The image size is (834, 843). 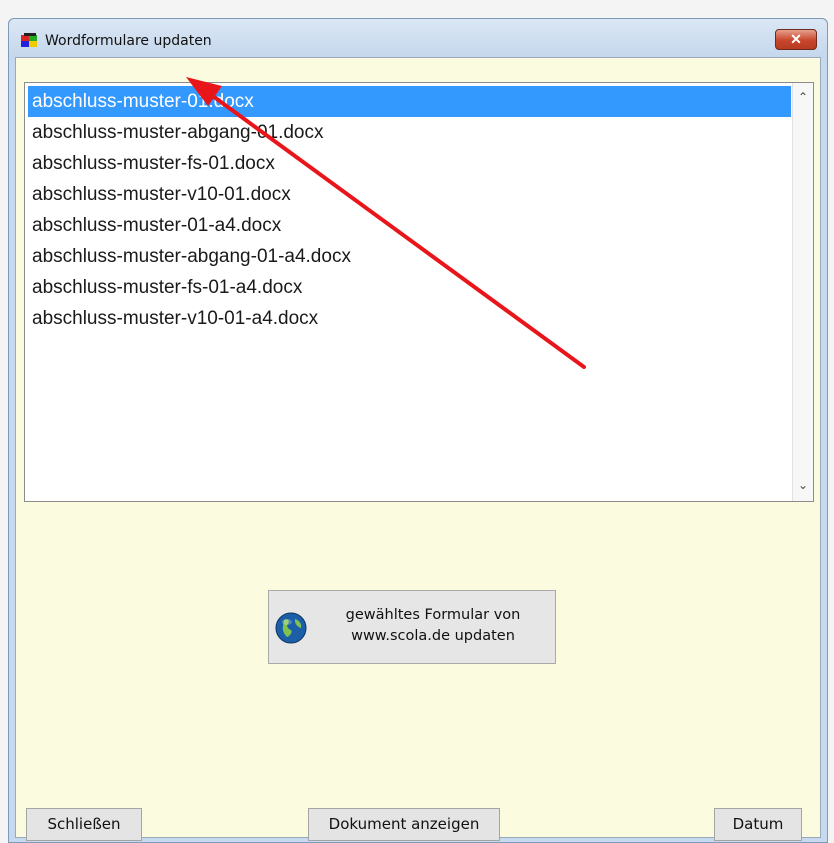 What do you see at coordinates (796, 39) in the screenshot?
I see `close-window-button: ✕` at bounding box center [796, 39].